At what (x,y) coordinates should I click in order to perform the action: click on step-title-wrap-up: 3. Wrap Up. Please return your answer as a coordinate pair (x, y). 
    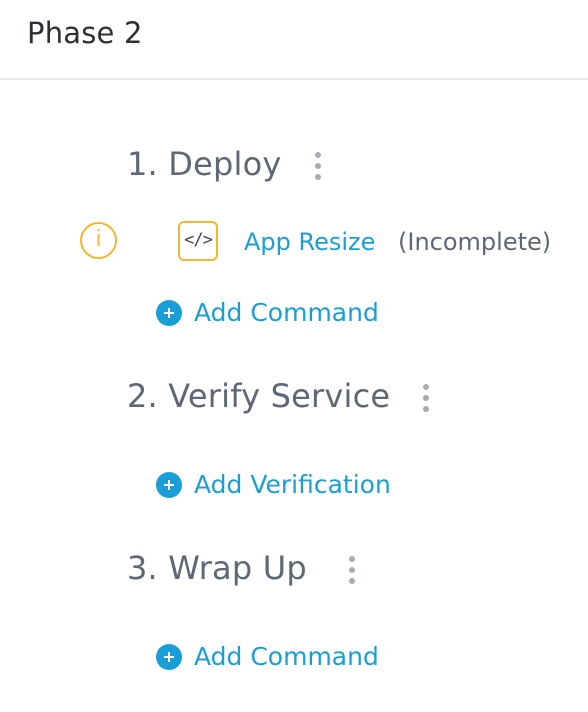
    Looking at the image, I should click on (217, 568).